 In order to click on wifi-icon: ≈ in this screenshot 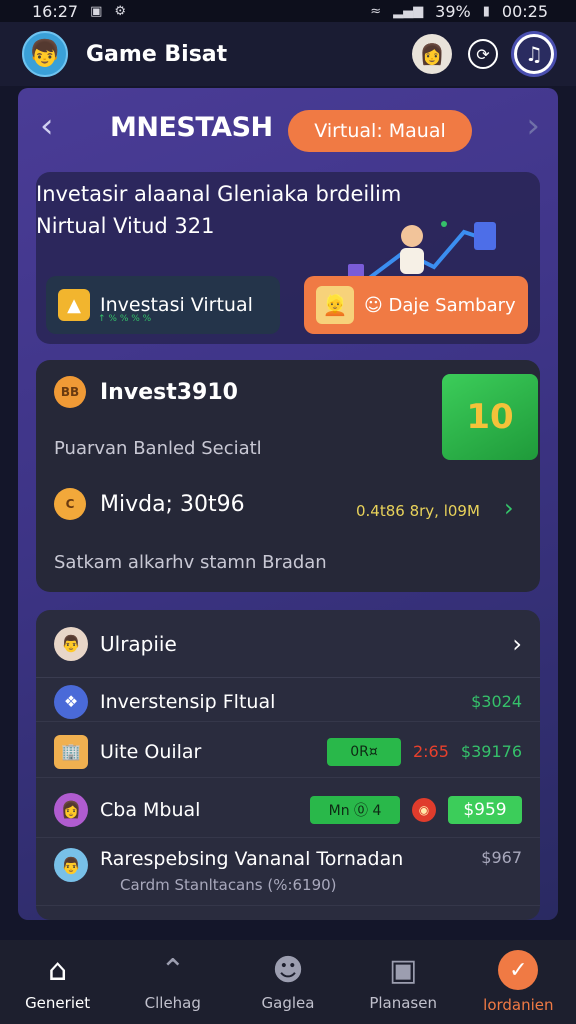, I will do `click(376, 11)`.